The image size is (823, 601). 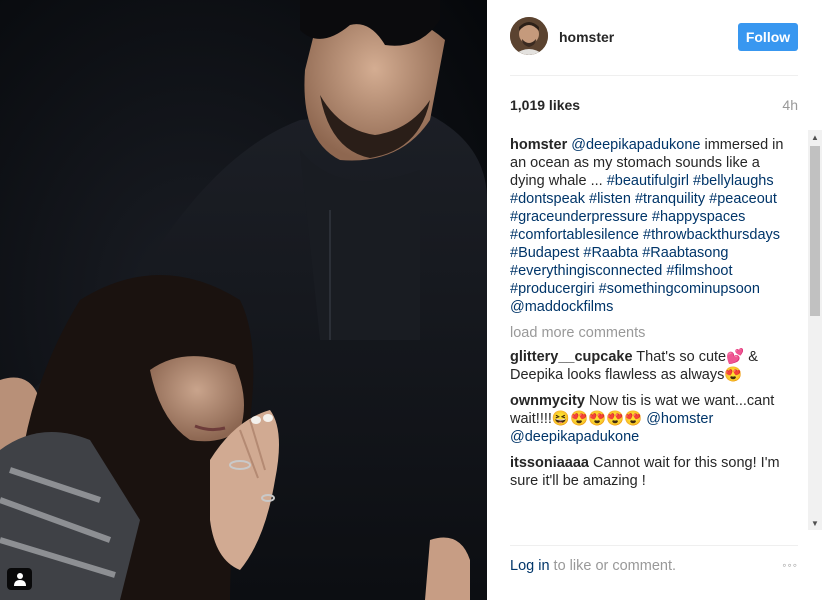 I want to click on more-options-icon: ◦◦◦, so click(x=790, y=565).